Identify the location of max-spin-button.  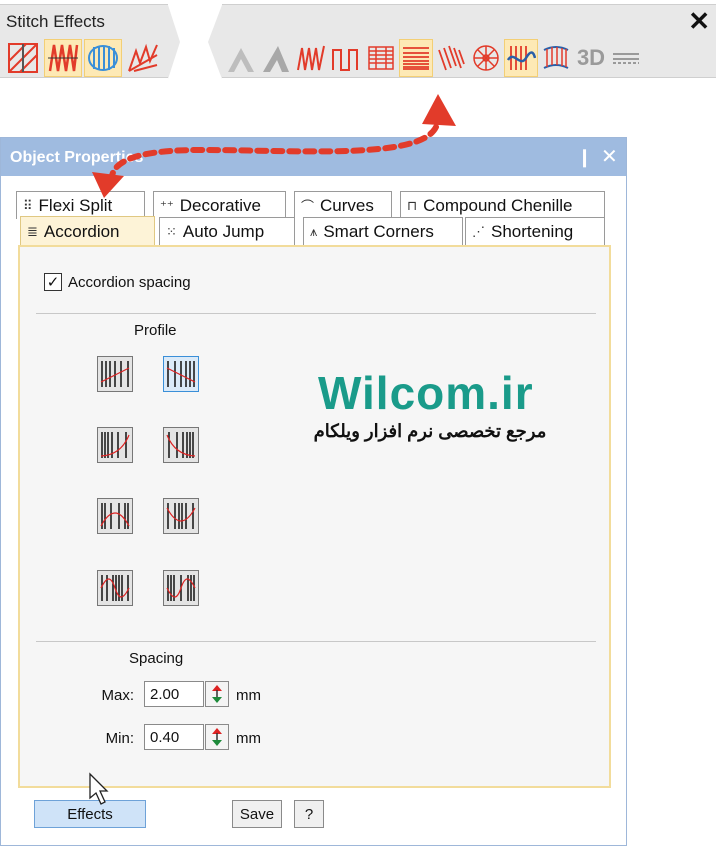
(217, 694).